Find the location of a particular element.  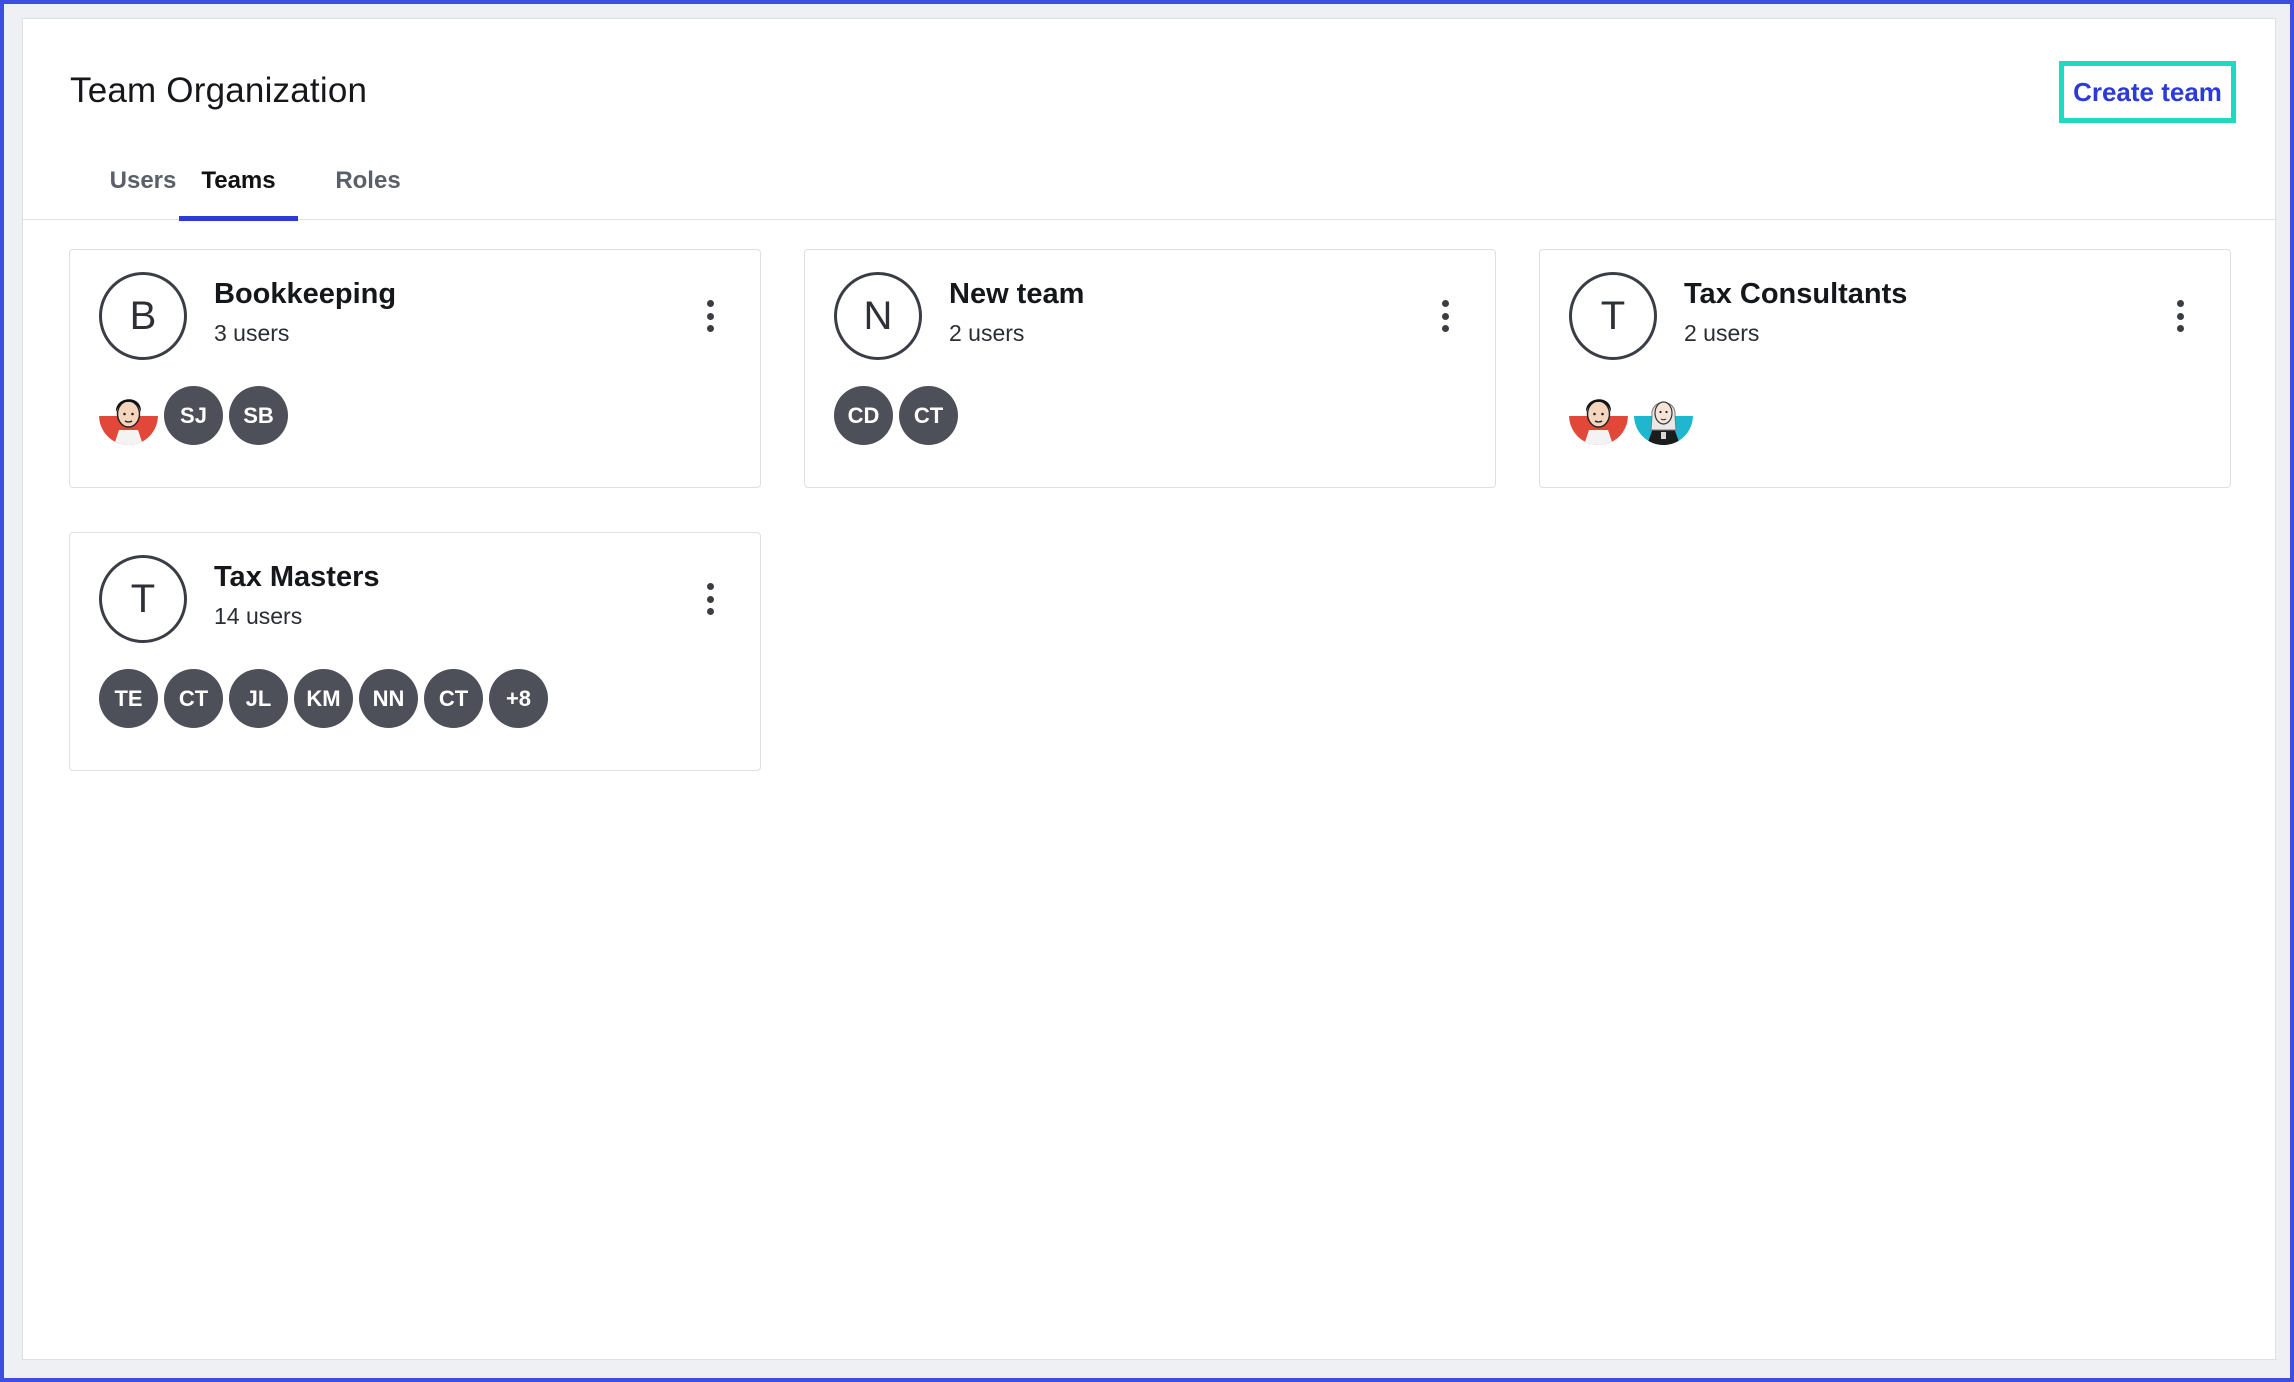

member-avatar: JL is located at coordinates (258, 698).